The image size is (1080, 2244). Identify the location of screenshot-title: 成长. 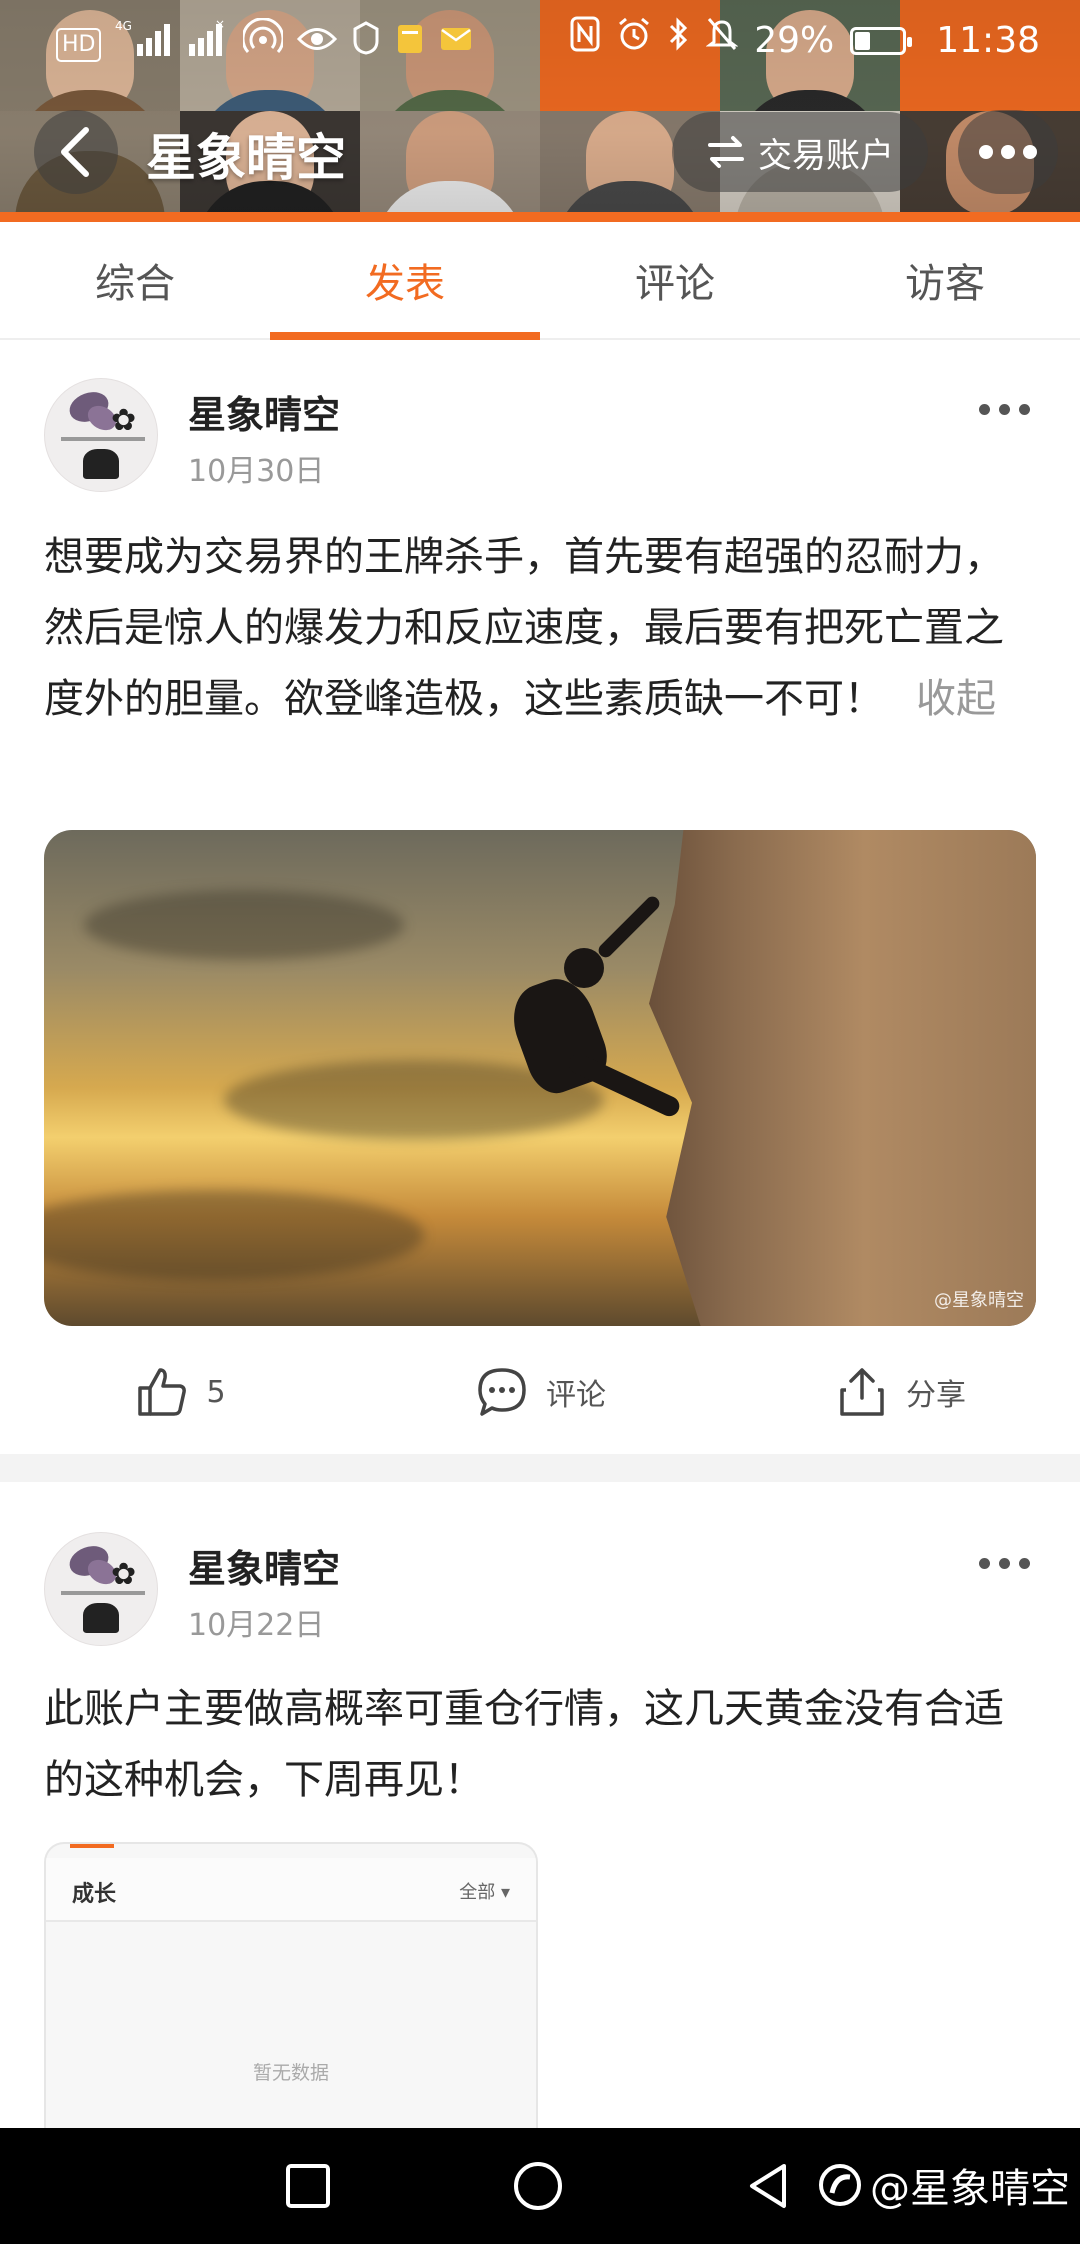
(94, 1894).